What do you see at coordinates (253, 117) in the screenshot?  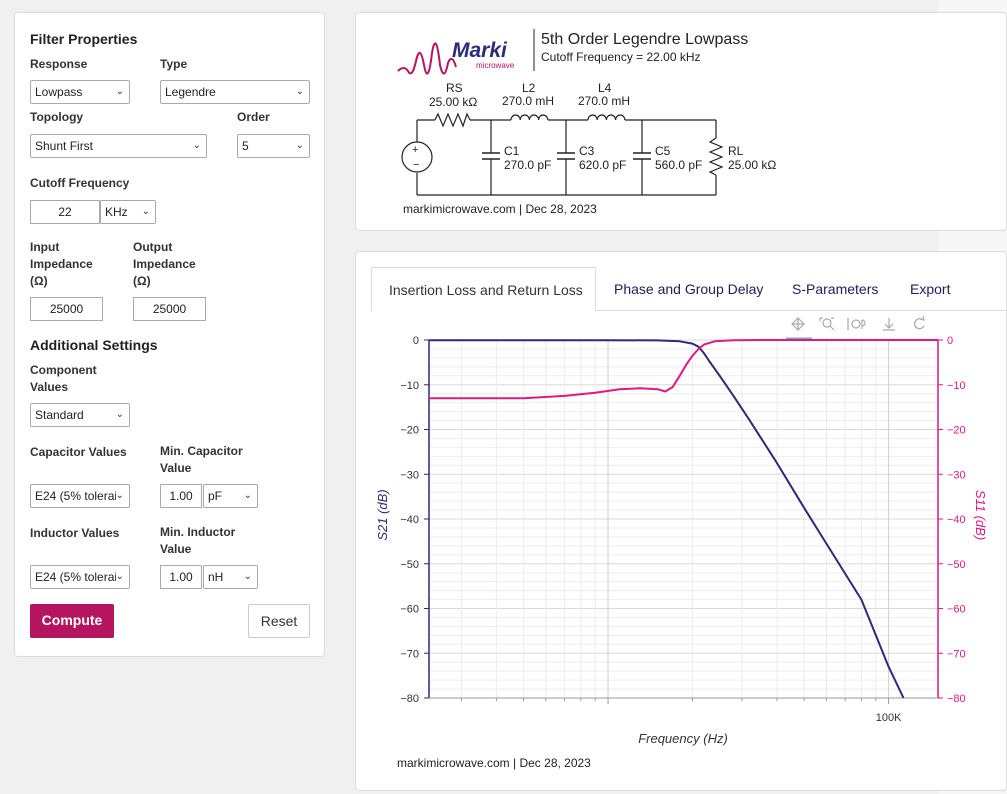 I see `order-label: Order` at bounding box center [253, 117].